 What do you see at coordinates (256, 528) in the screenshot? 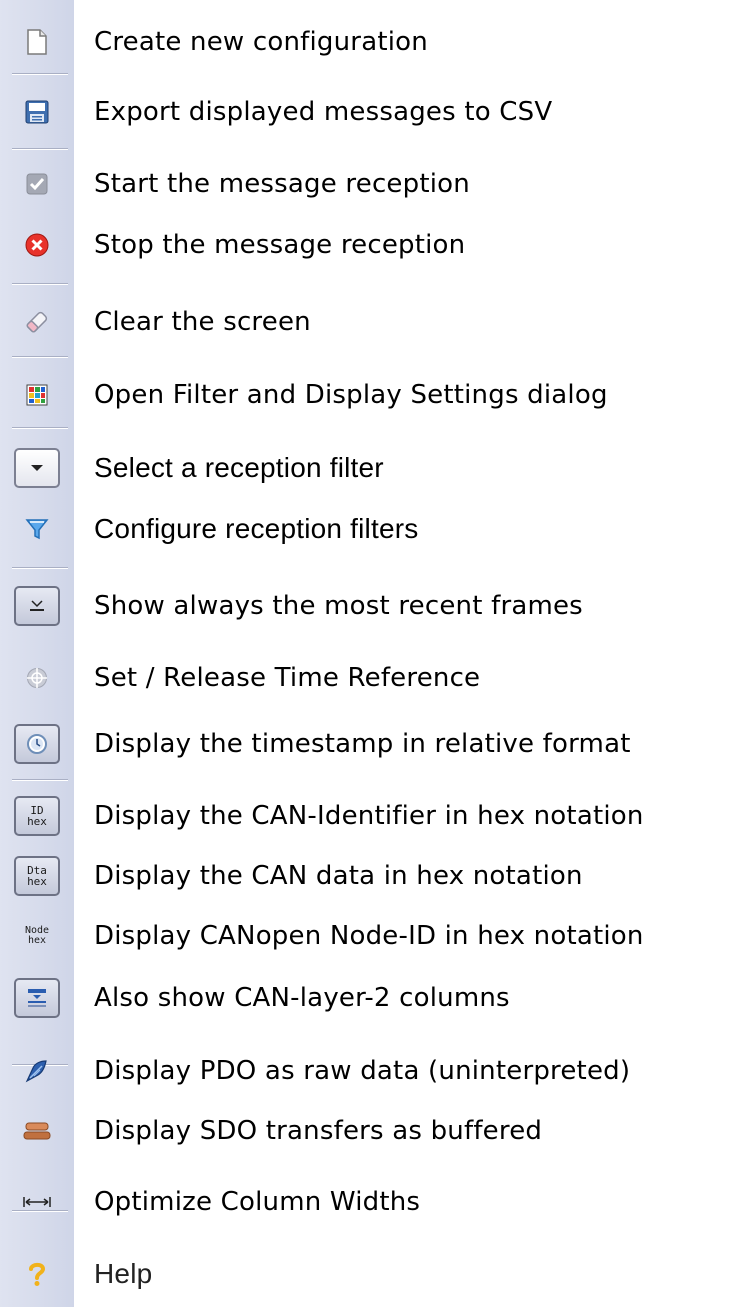
I see `menu-item-label: Configure reception filters` at bounding box center [256, 528].